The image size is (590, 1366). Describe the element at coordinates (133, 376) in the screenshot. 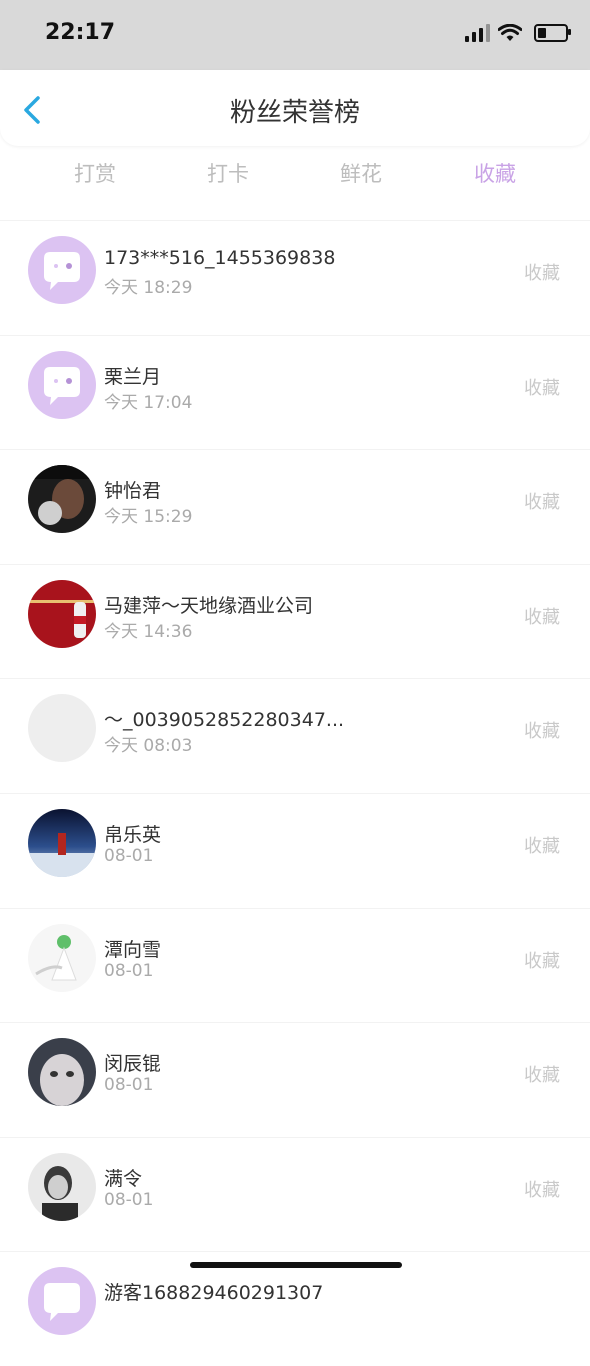

I see `fan-name: 栗兰月` at that location.